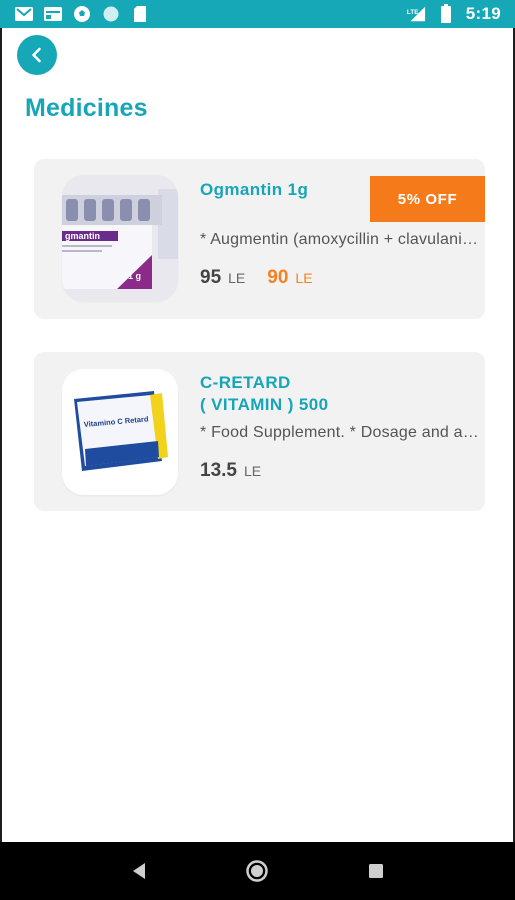  I want to click on calendar-icon, so click(53, 14).